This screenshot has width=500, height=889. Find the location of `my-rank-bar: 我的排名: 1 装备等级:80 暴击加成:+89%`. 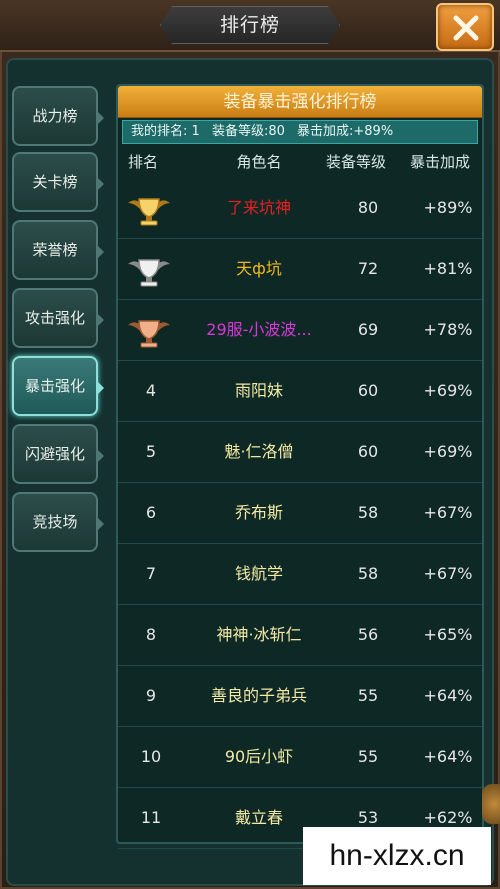

my-rank-bar: 我的排名: 1 装备等级:80 暴击加成:+89% is located at coordinates (300, 132).